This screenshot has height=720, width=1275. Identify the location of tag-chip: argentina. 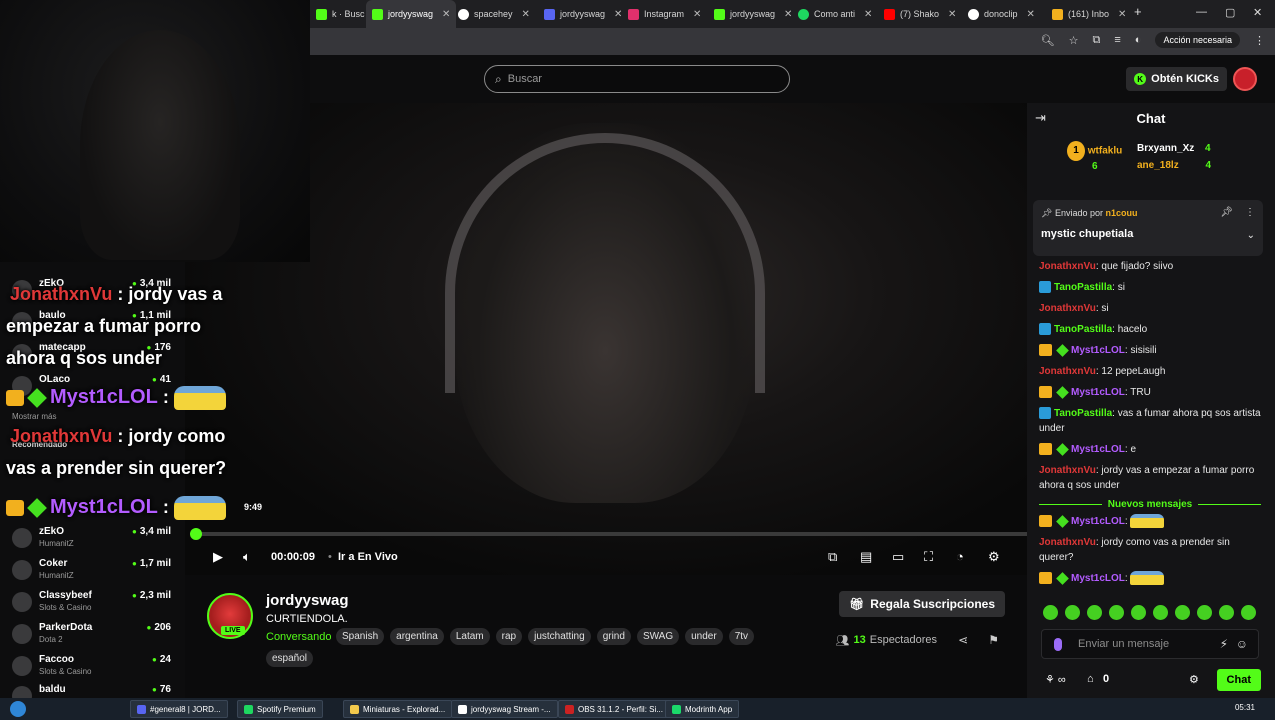
(417, 636).